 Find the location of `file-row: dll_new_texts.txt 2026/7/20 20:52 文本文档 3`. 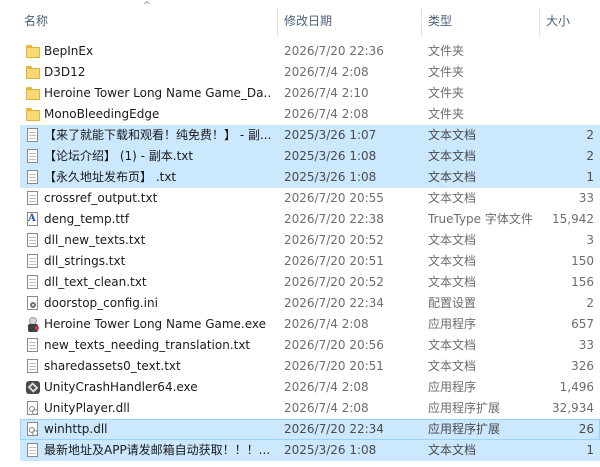

file-row: dll_new_texts.txt 2026/7/20 20:52 文本文档 3 is located at coordinates (310, 240).